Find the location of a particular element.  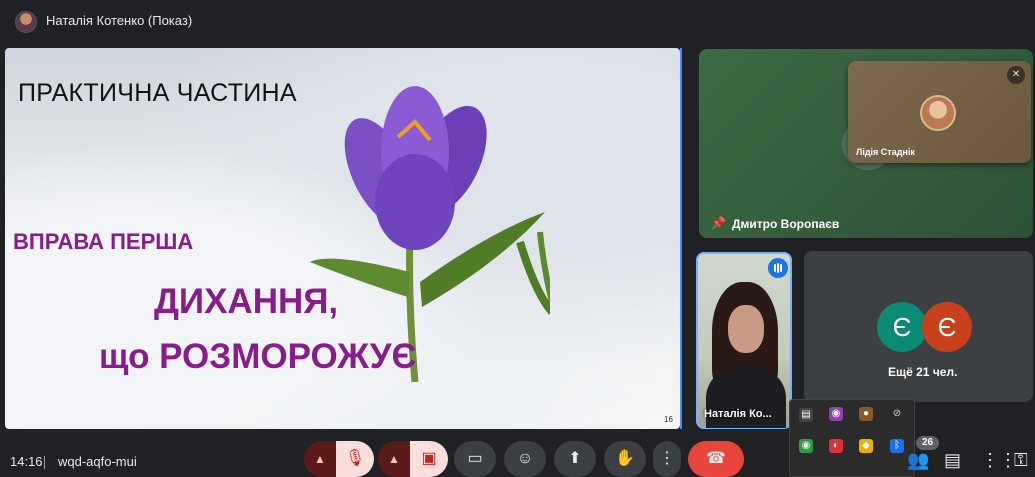

app-icon: ◐ is located at coordinates (836, 446).